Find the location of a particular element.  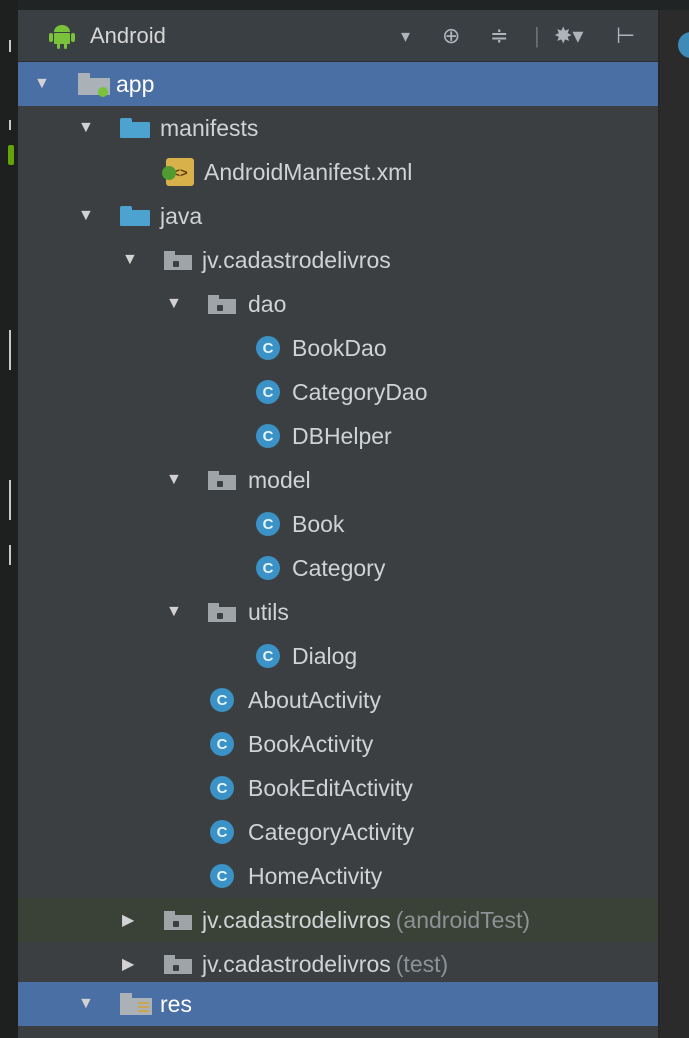

tree-item-partial is located at coordinates (338, 1032).